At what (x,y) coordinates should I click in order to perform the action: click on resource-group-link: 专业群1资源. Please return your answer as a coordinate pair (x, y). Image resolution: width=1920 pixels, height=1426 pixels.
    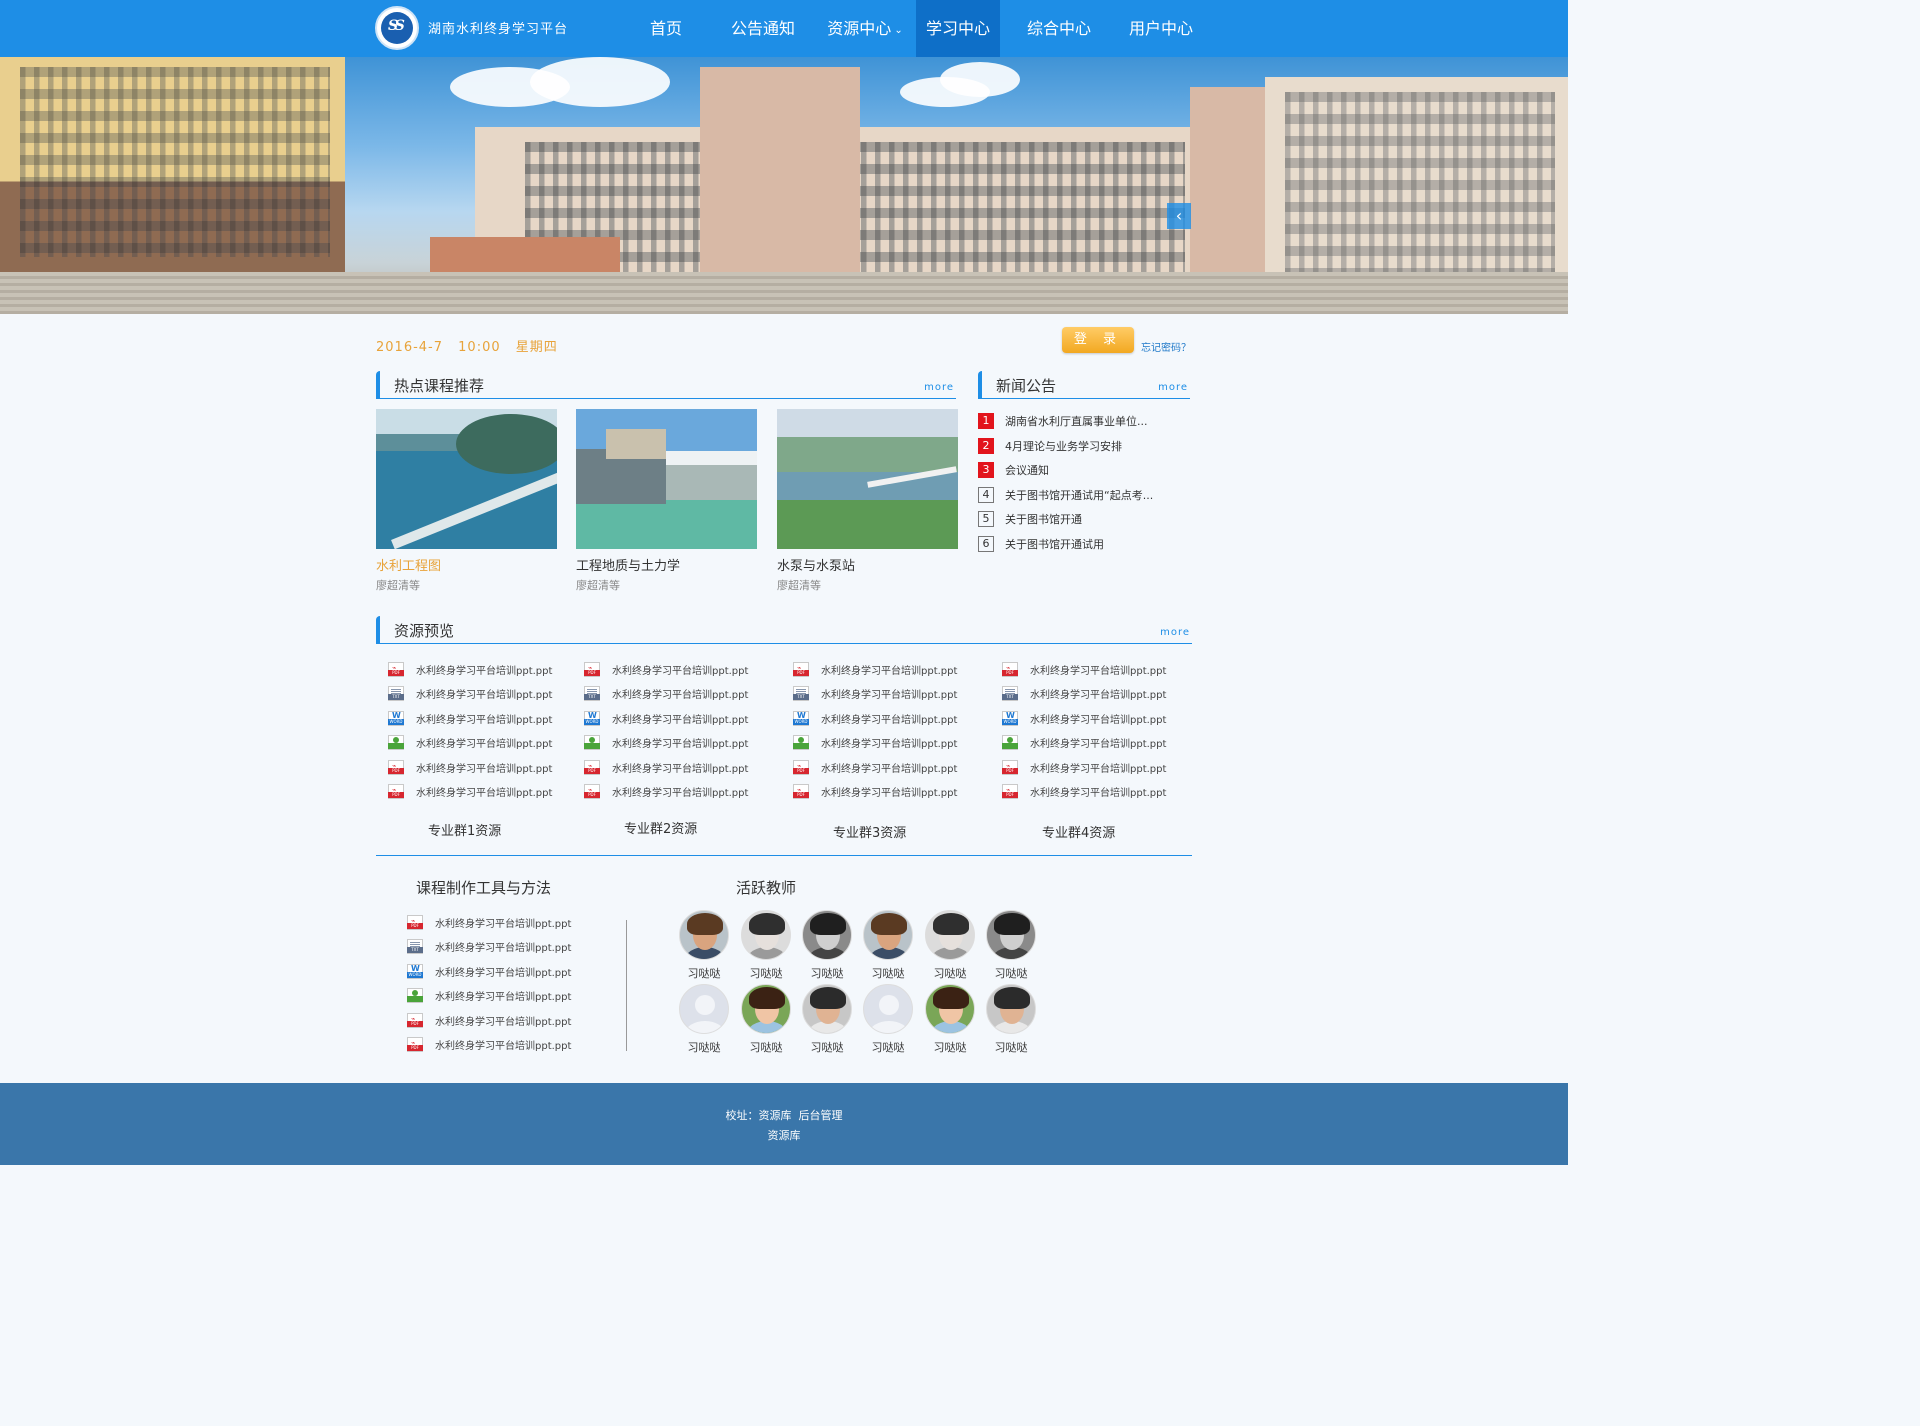
    Looking at the image, I should click on (464, 829).